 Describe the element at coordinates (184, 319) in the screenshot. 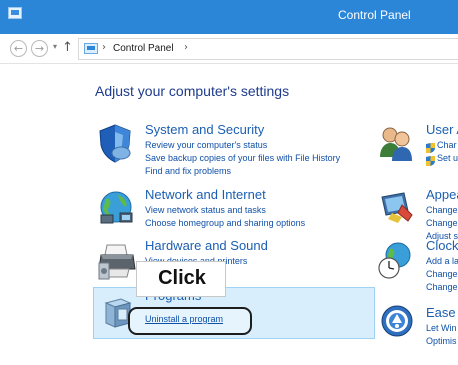

I see `uninstall-program-link: Uninstall a program` at that location.